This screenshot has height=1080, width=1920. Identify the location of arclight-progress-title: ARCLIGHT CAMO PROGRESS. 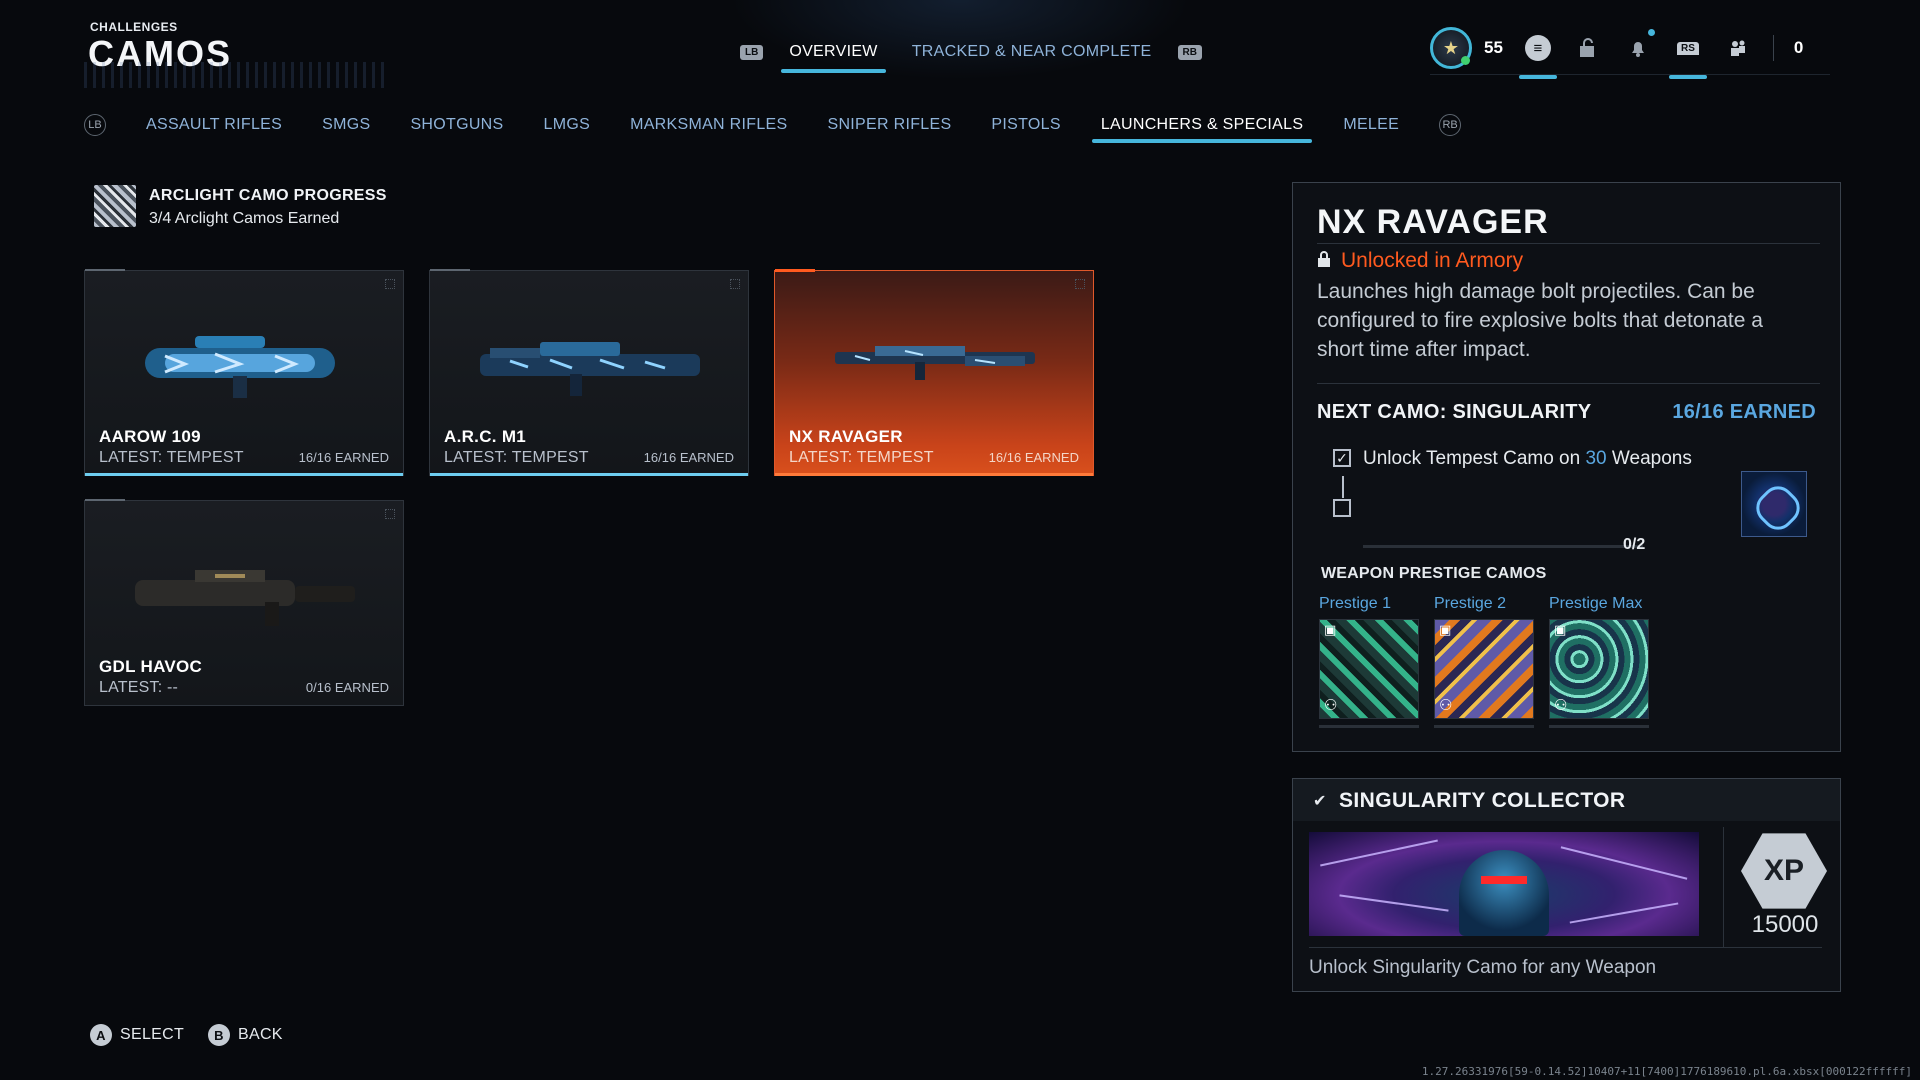
(268, 195).